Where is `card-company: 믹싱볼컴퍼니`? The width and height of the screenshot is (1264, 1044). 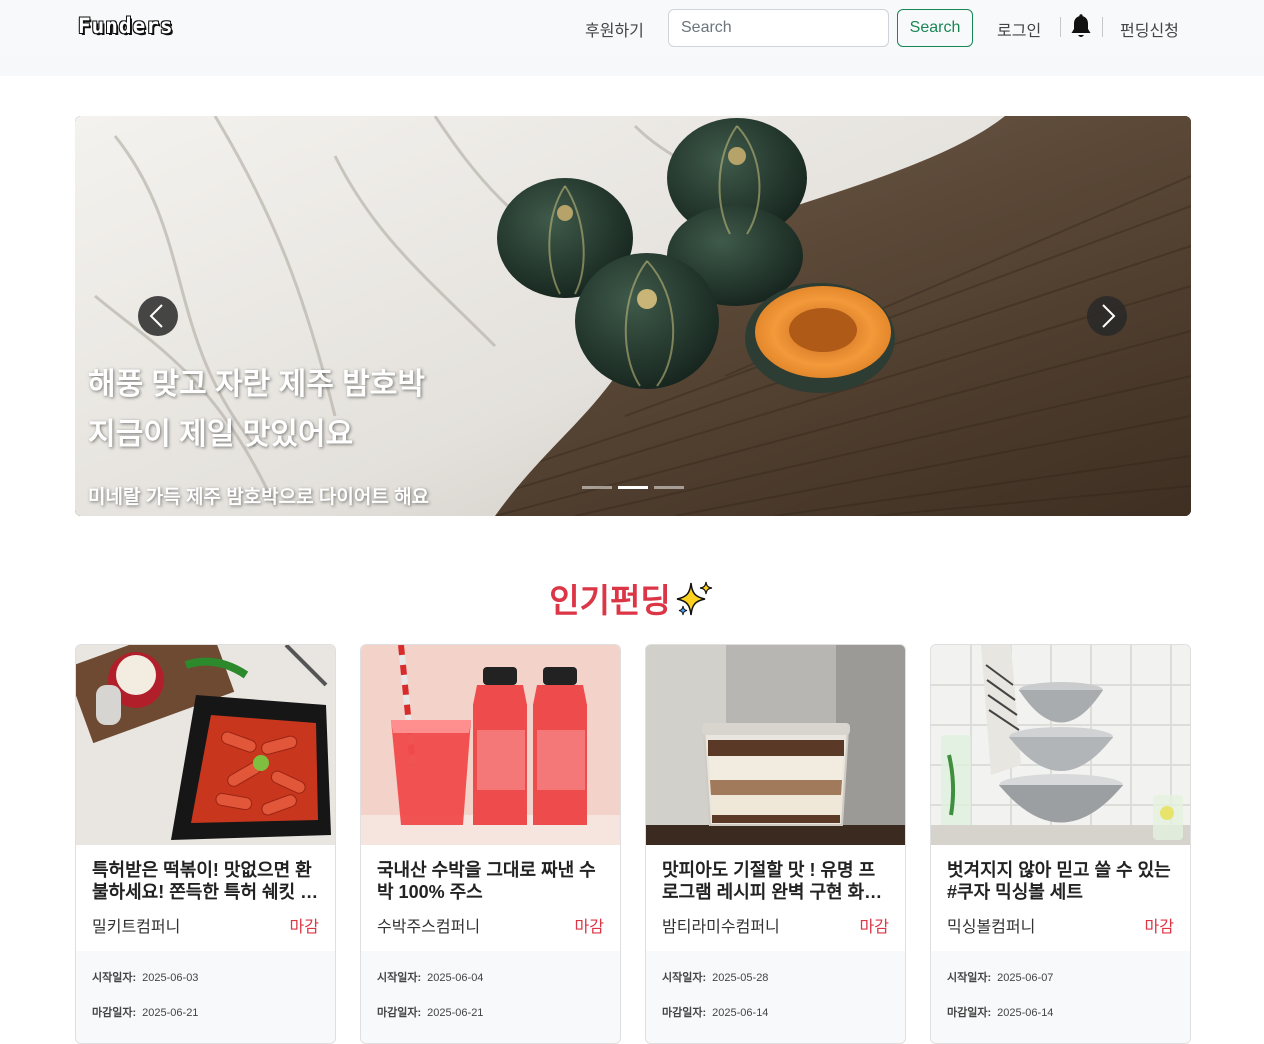 card-company: 믹싱볼컴퍼니 is located at coordinates (991, 927).